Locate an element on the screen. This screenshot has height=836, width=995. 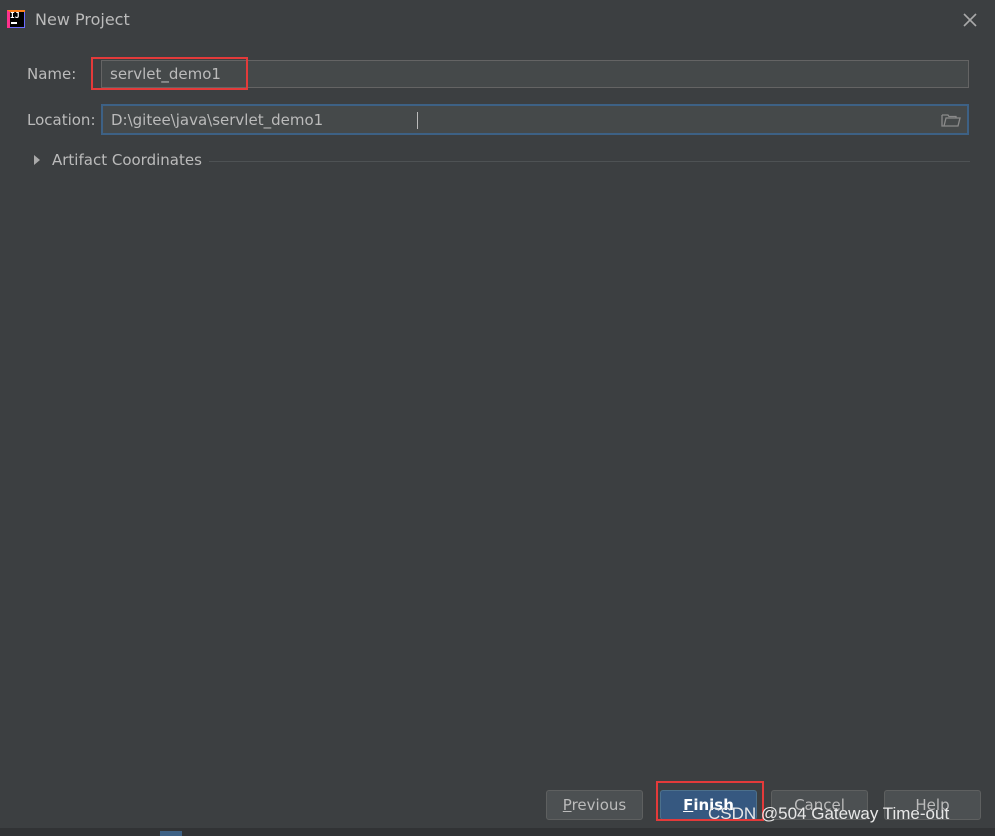
section-divider is located at coordinates (589, 161).